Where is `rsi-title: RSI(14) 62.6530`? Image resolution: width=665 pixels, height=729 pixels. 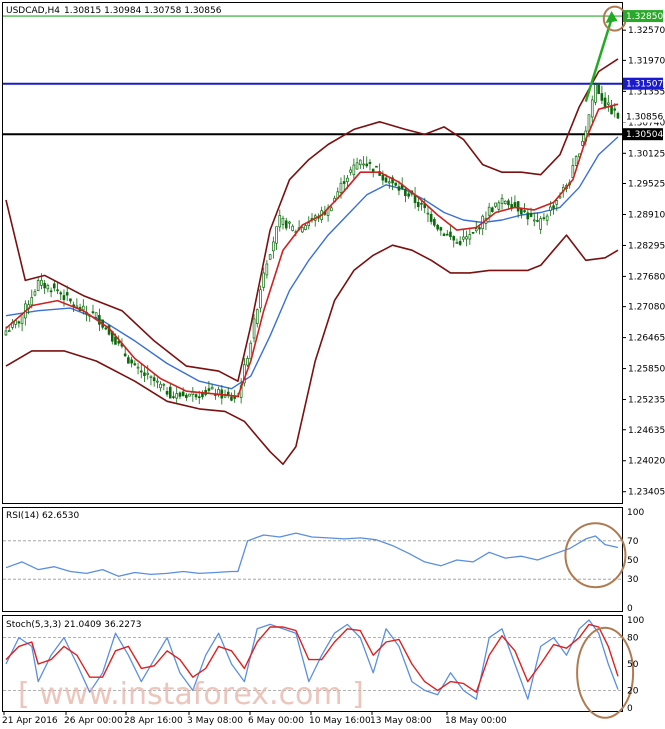 rsi-title: RSI(14) 62.6530 is located at coordinates (42, 516).